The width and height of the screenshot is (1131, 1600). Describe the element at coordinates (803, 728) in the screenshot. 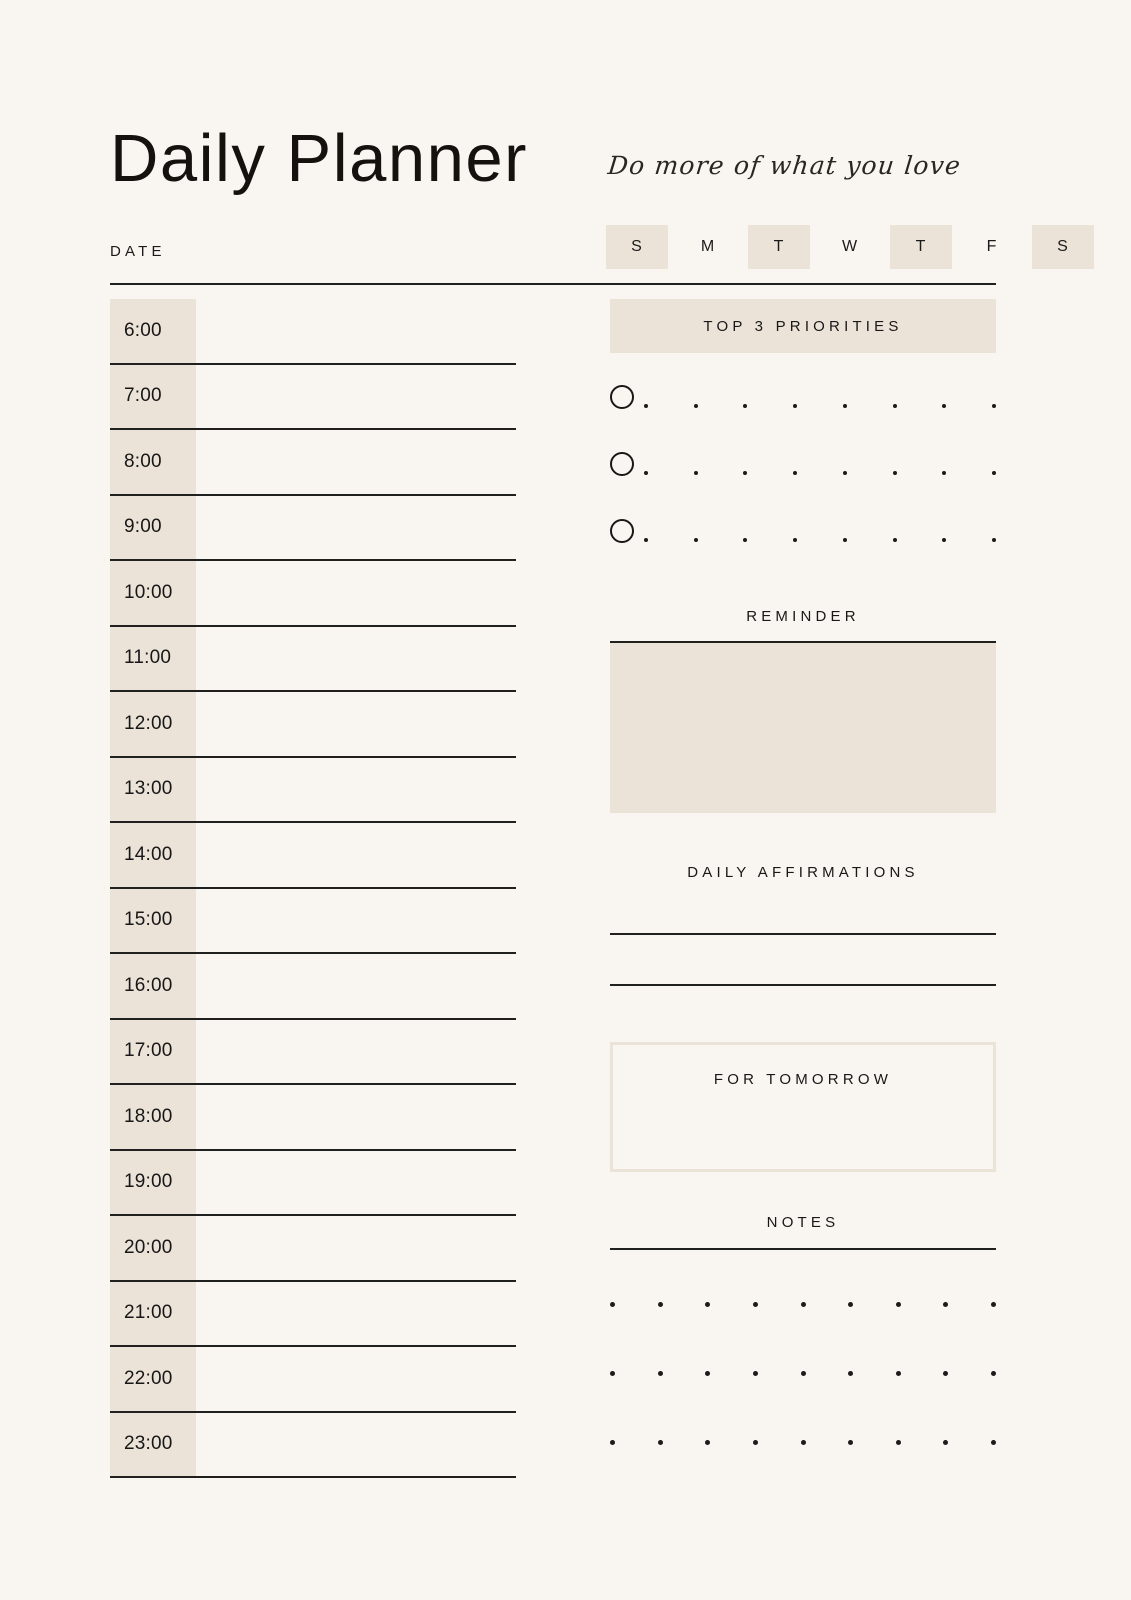

I see `reminder-field` at that location.